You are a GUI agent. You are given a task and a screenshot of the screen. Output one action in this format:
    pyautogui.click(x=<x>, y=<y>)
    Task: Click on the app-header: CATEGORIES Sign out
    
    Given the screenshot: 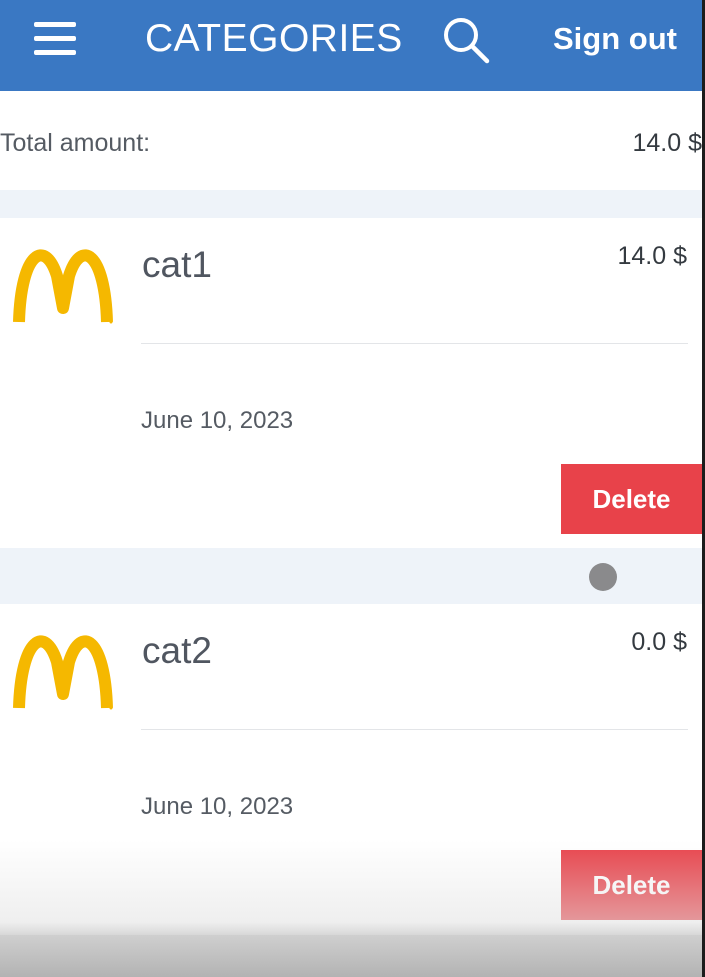 What is the action you would take?
    pyautogui.click(x=351, y=45)
    